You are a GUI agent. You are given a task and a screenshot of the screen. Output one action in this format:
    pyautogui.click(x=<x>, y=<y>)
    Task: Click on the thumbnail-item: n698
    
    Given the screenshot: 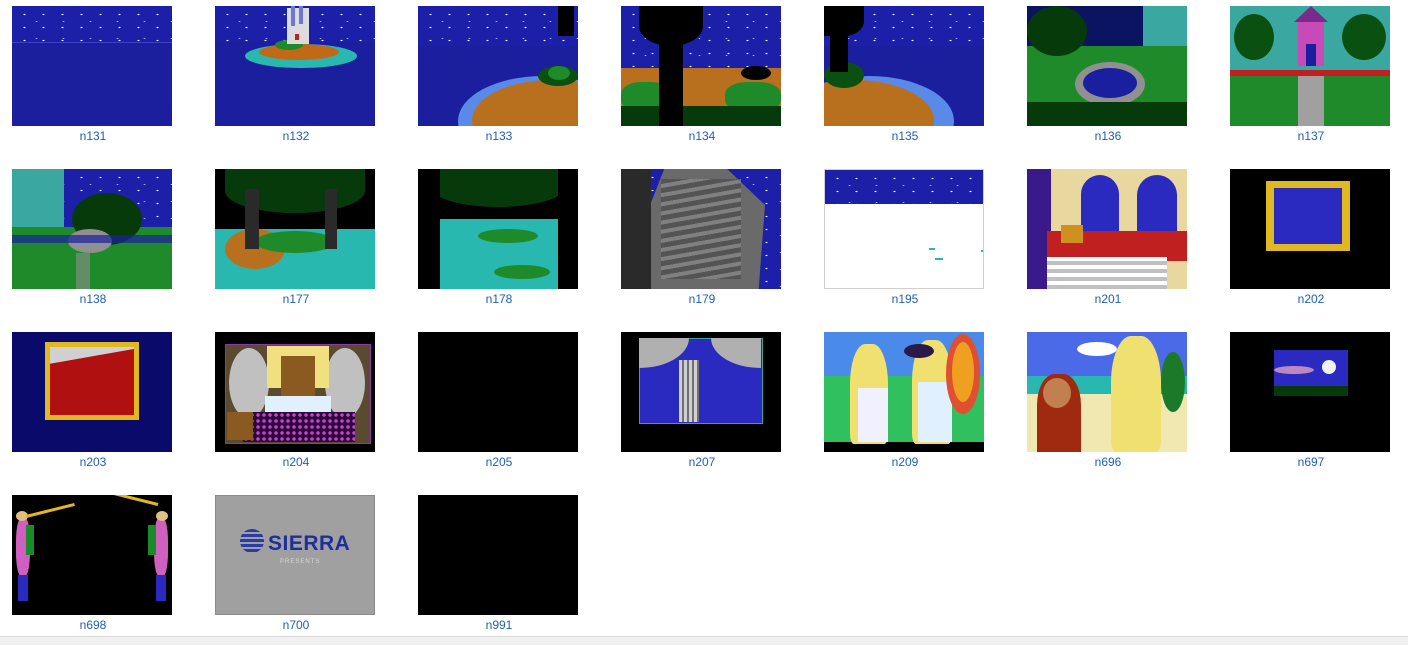 What is the action you would take?
    pyautogui.click(x=93, y=569)
    